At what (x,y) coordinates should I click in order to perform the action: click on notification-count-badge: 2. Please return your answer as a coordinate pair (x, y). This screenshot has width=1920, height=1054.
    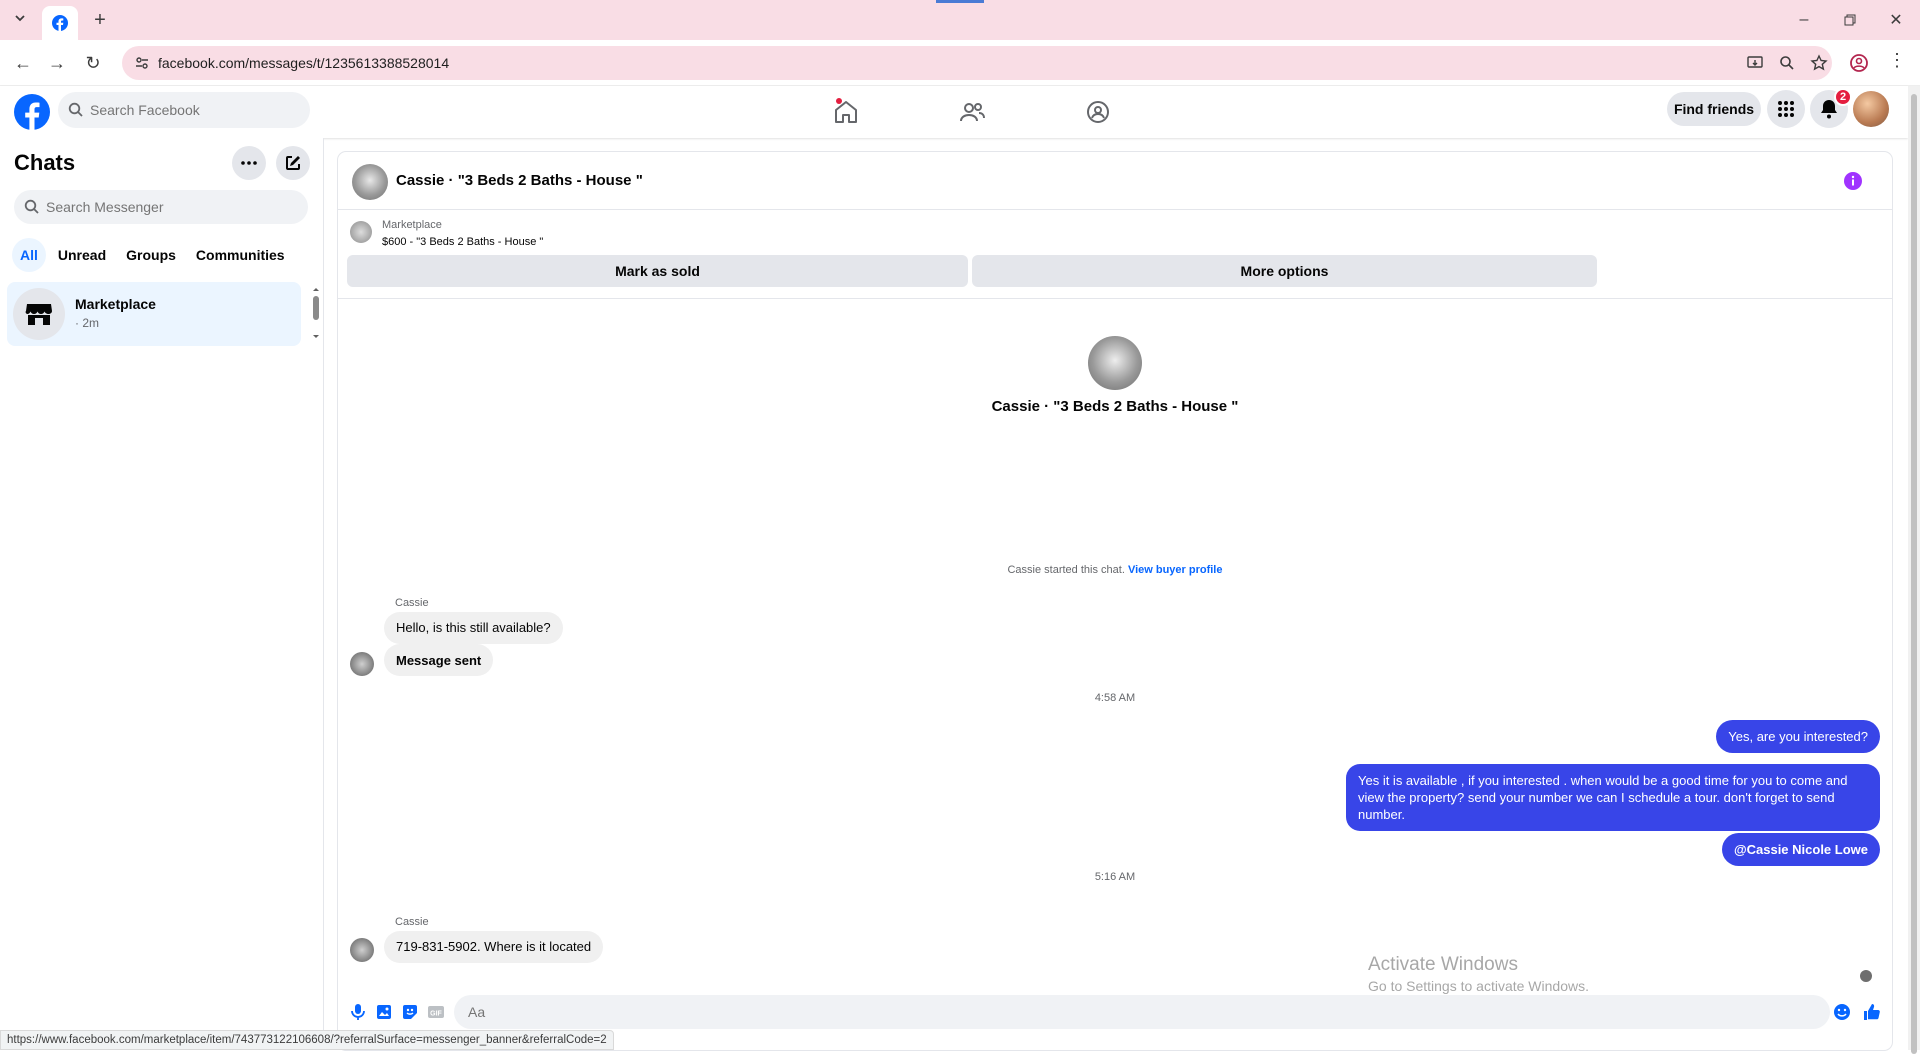
    Looking at the image, I should click on (1843, 97).